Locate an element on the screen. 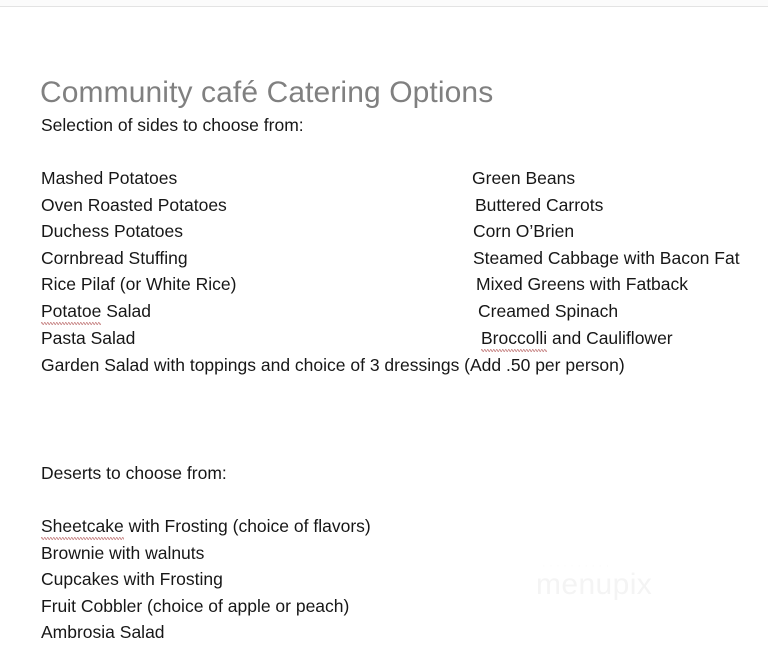 The width and height of the screenshot is (768, 670). side-item-label: Salad is located at coordinates (126, 310).